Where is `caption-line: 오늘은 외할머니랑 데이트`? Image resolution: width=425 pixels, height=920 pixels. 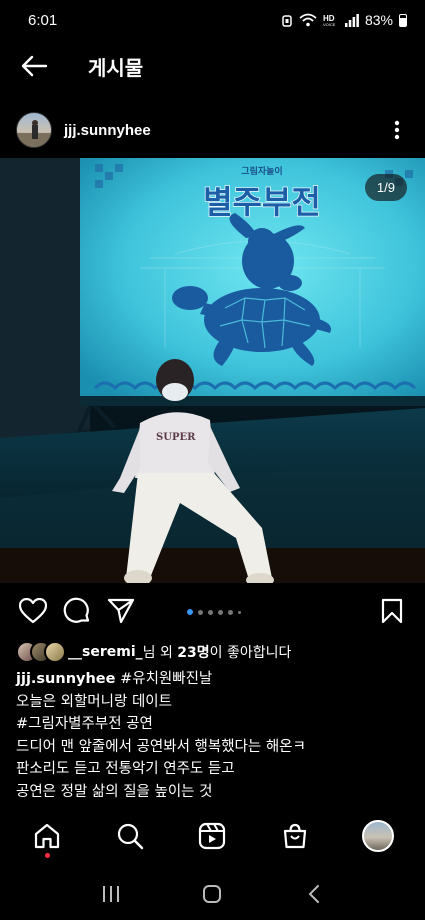
caption-line: 오늘은 외할머니랑 데이트 is located at coordinates (94, 701).